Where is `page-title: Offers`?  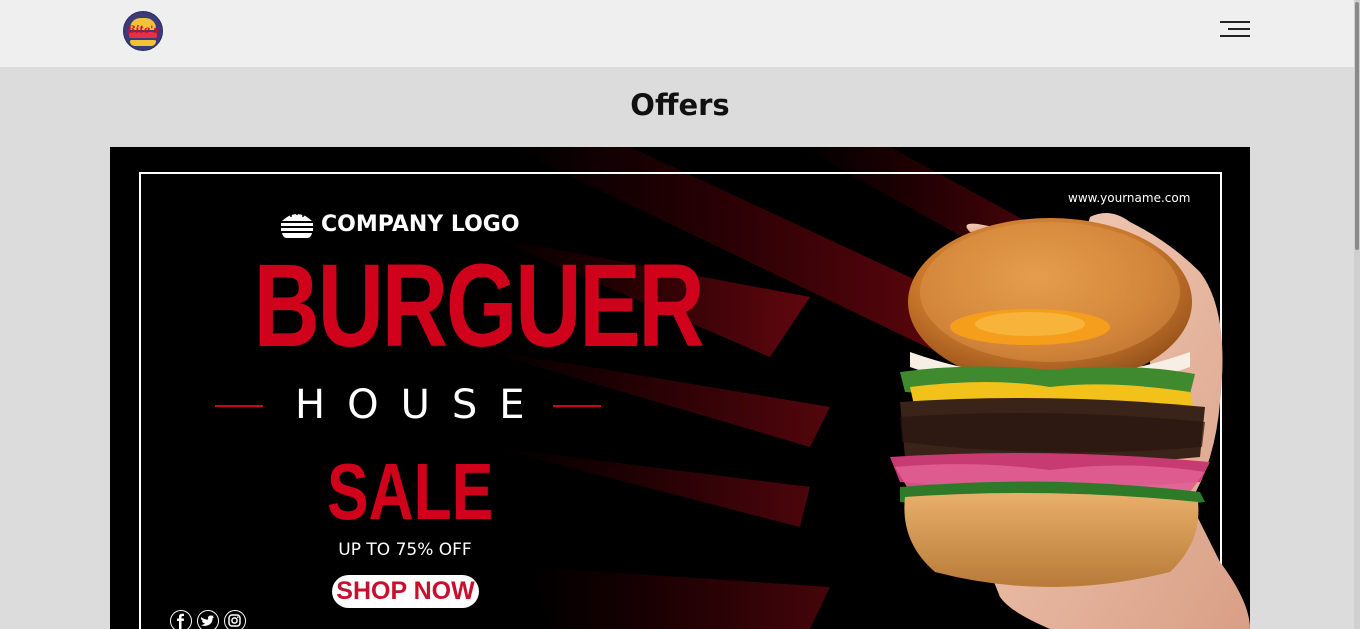
page-title: Offers is located at coordinates (680, 105).